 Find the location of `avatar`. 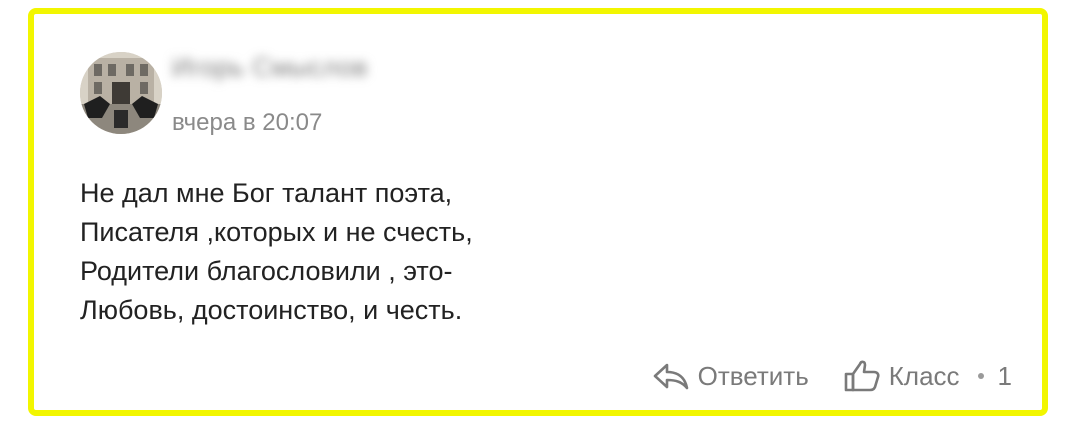

avatar is located at coordinates (121, 93).